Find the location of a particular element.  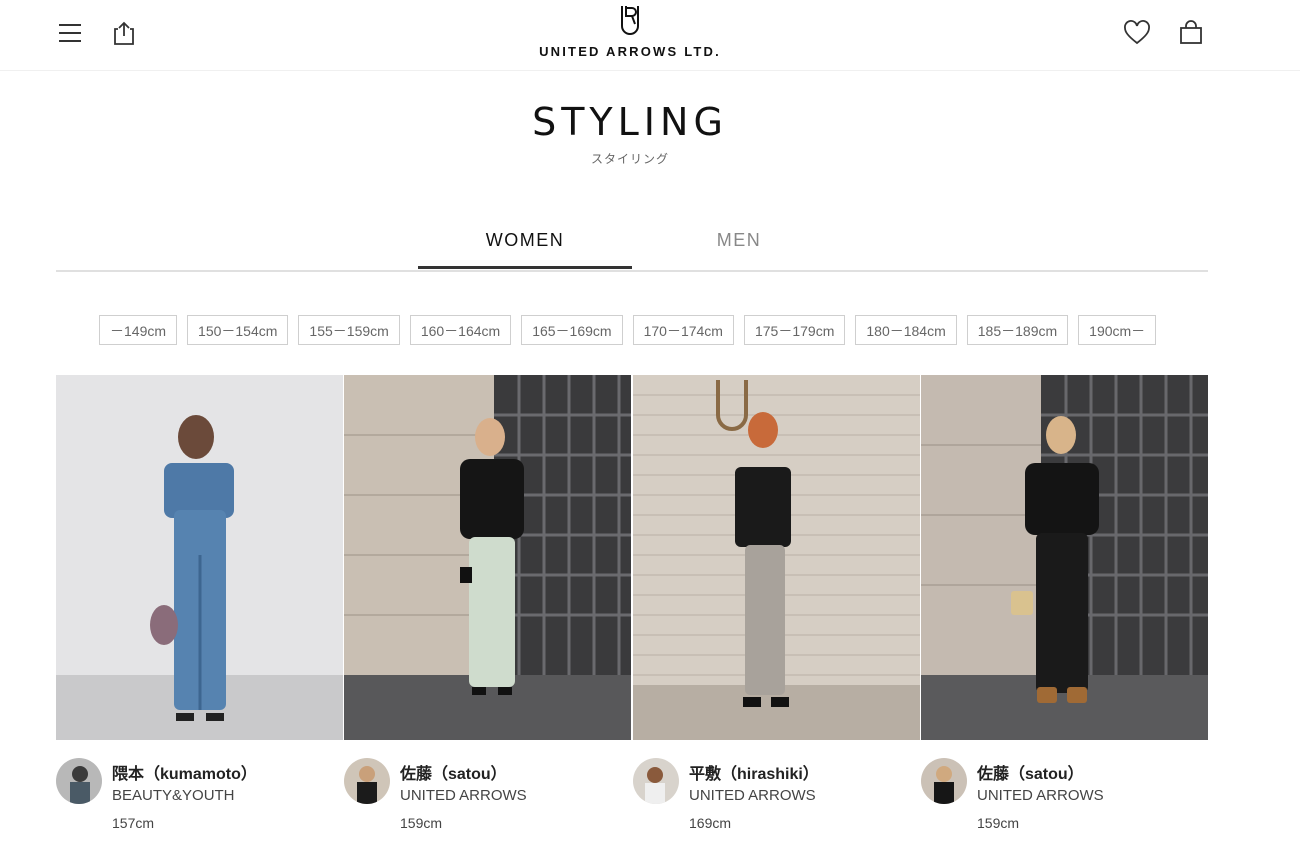

height-filter-149: －149cm is located at coordinates (138, 330).